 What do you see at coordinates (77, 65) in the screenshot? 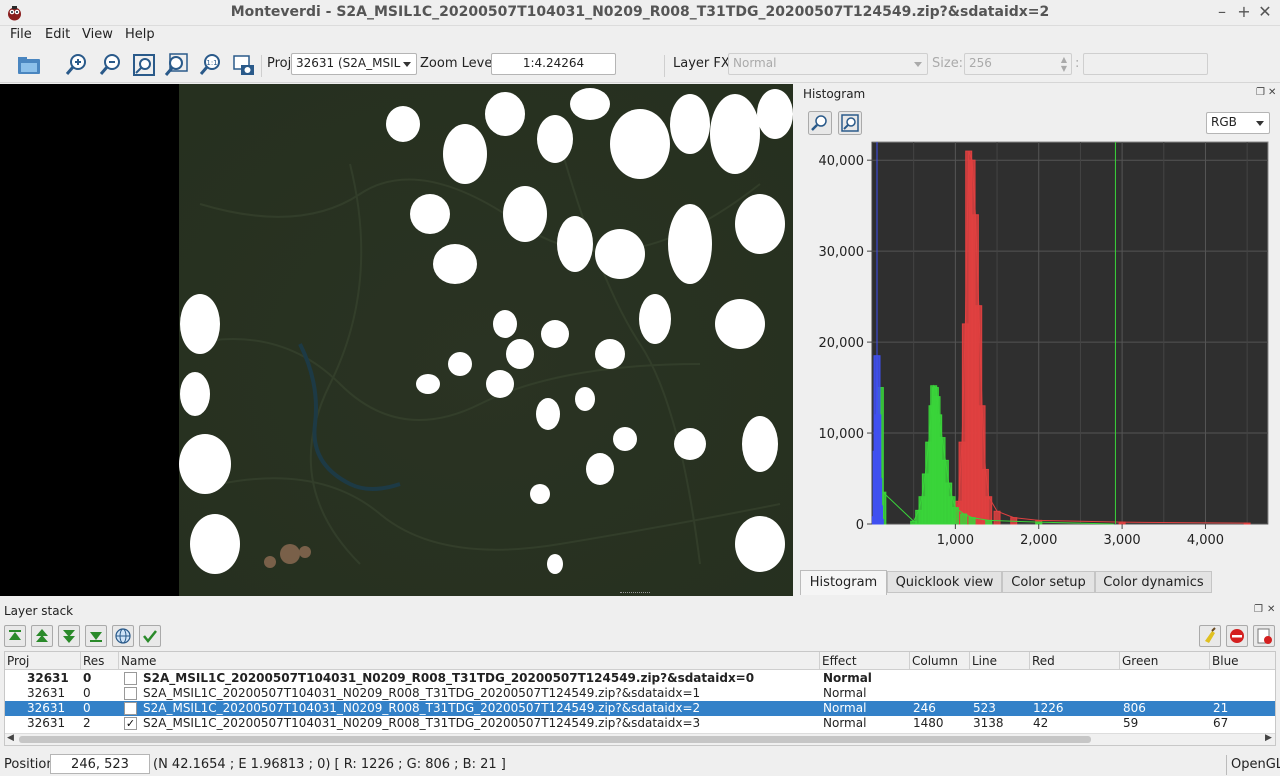
I see `zoom-in-icon` at bounding box center [77, 65].